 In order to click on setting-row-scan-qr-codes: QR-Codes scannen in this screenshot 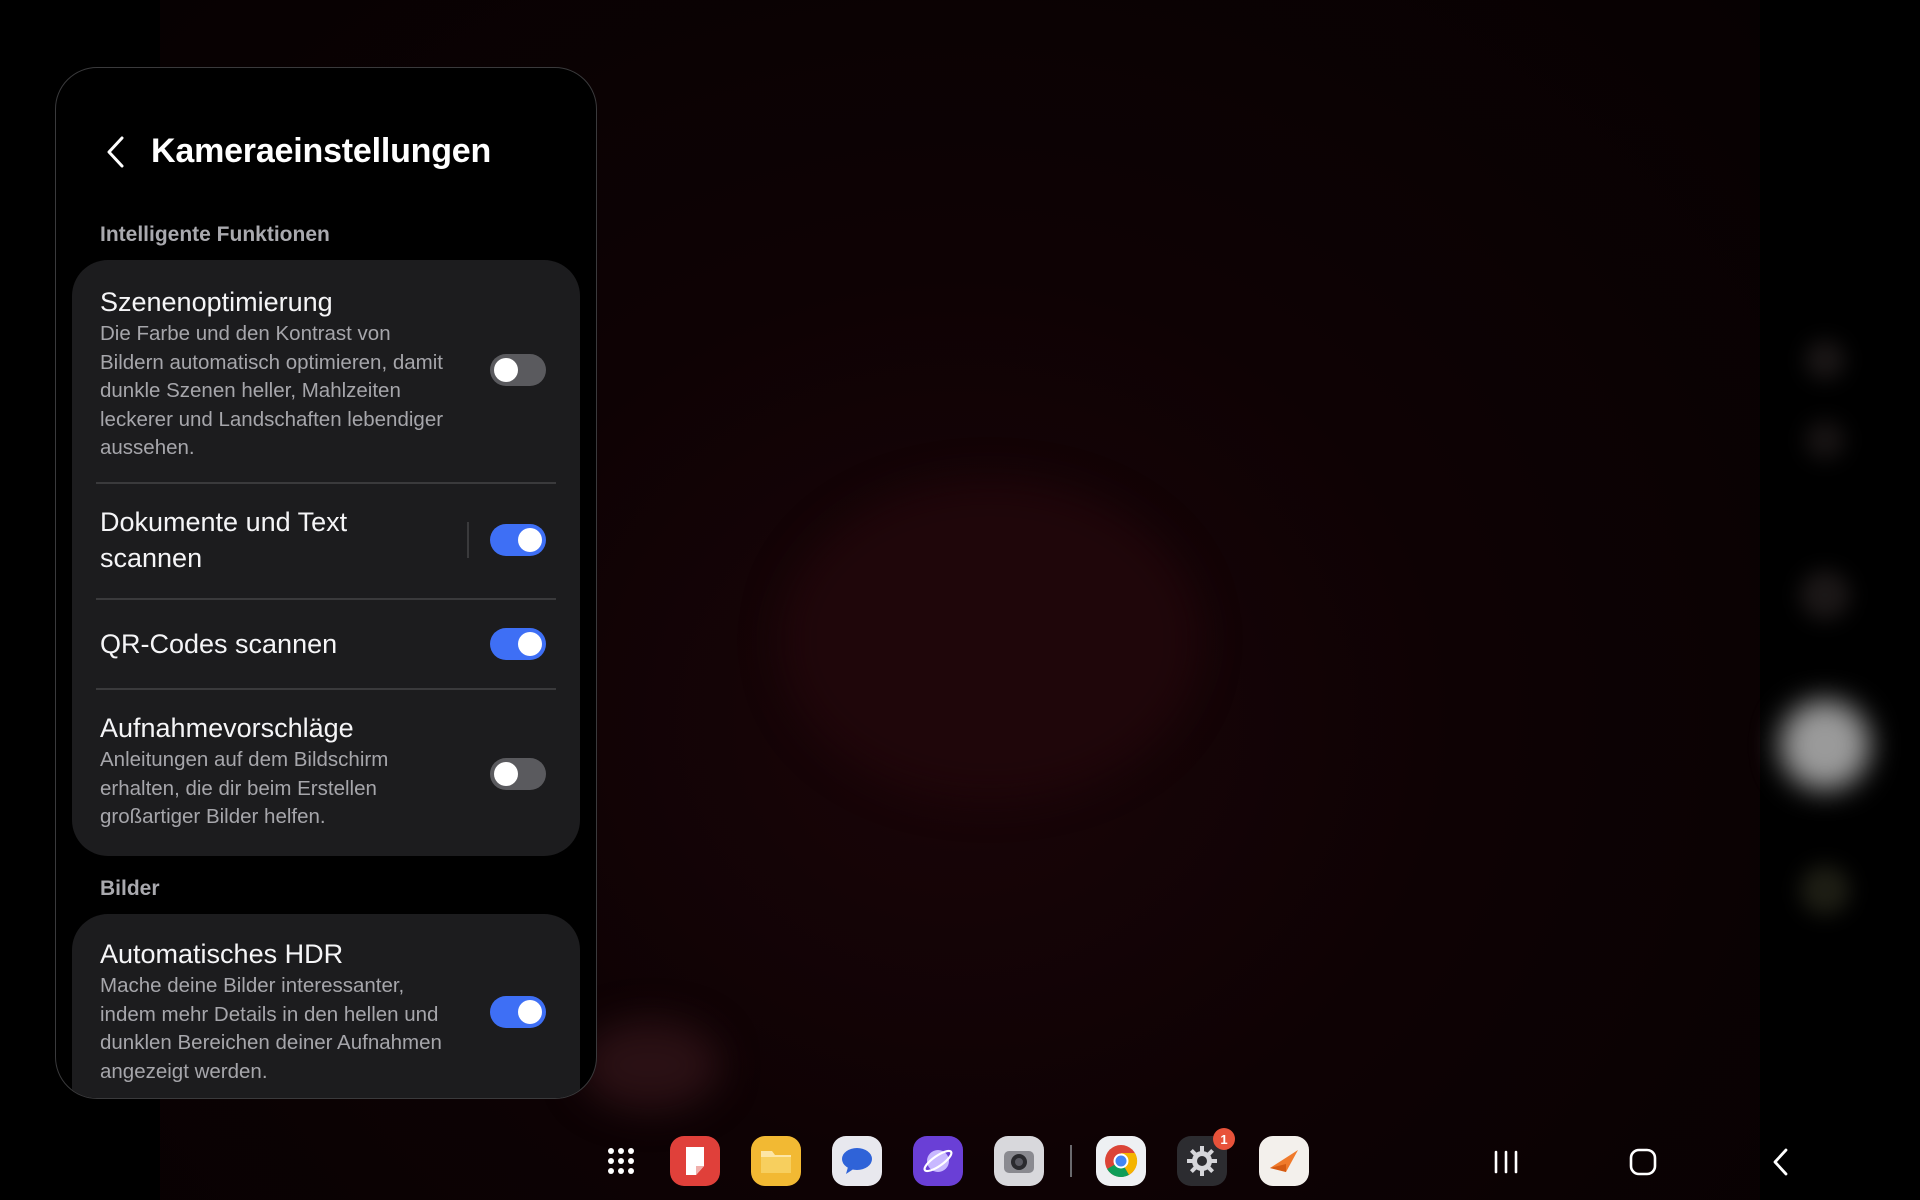, I will do `click(326, 644)`.